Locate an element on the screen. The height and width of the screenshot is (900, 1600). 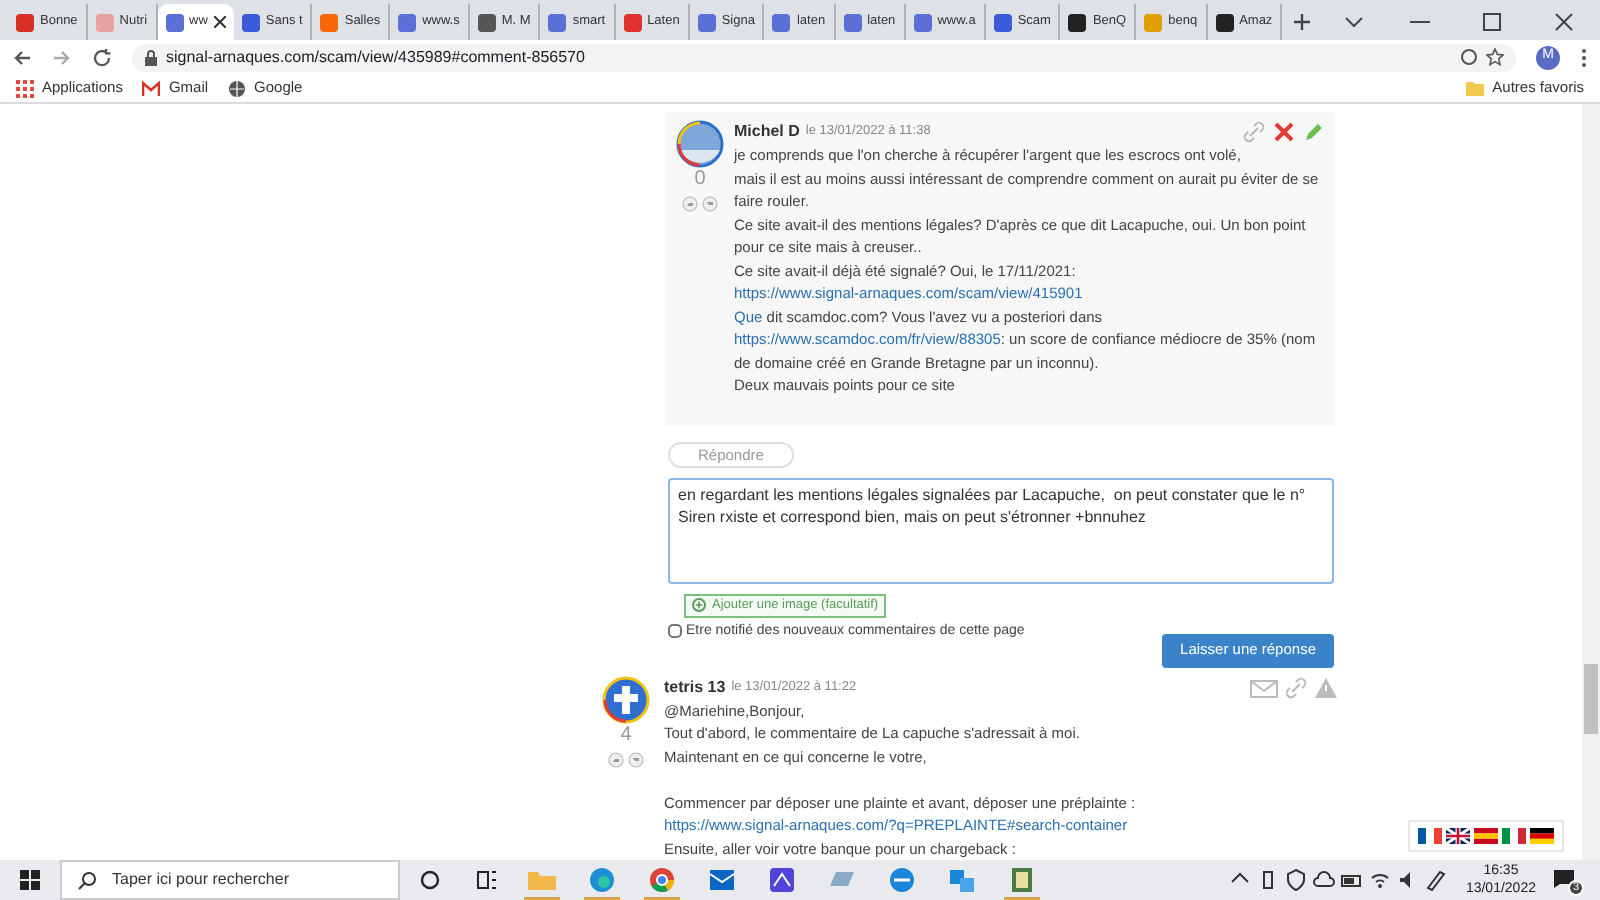
reload-icon is located at coordinates (102, 57).